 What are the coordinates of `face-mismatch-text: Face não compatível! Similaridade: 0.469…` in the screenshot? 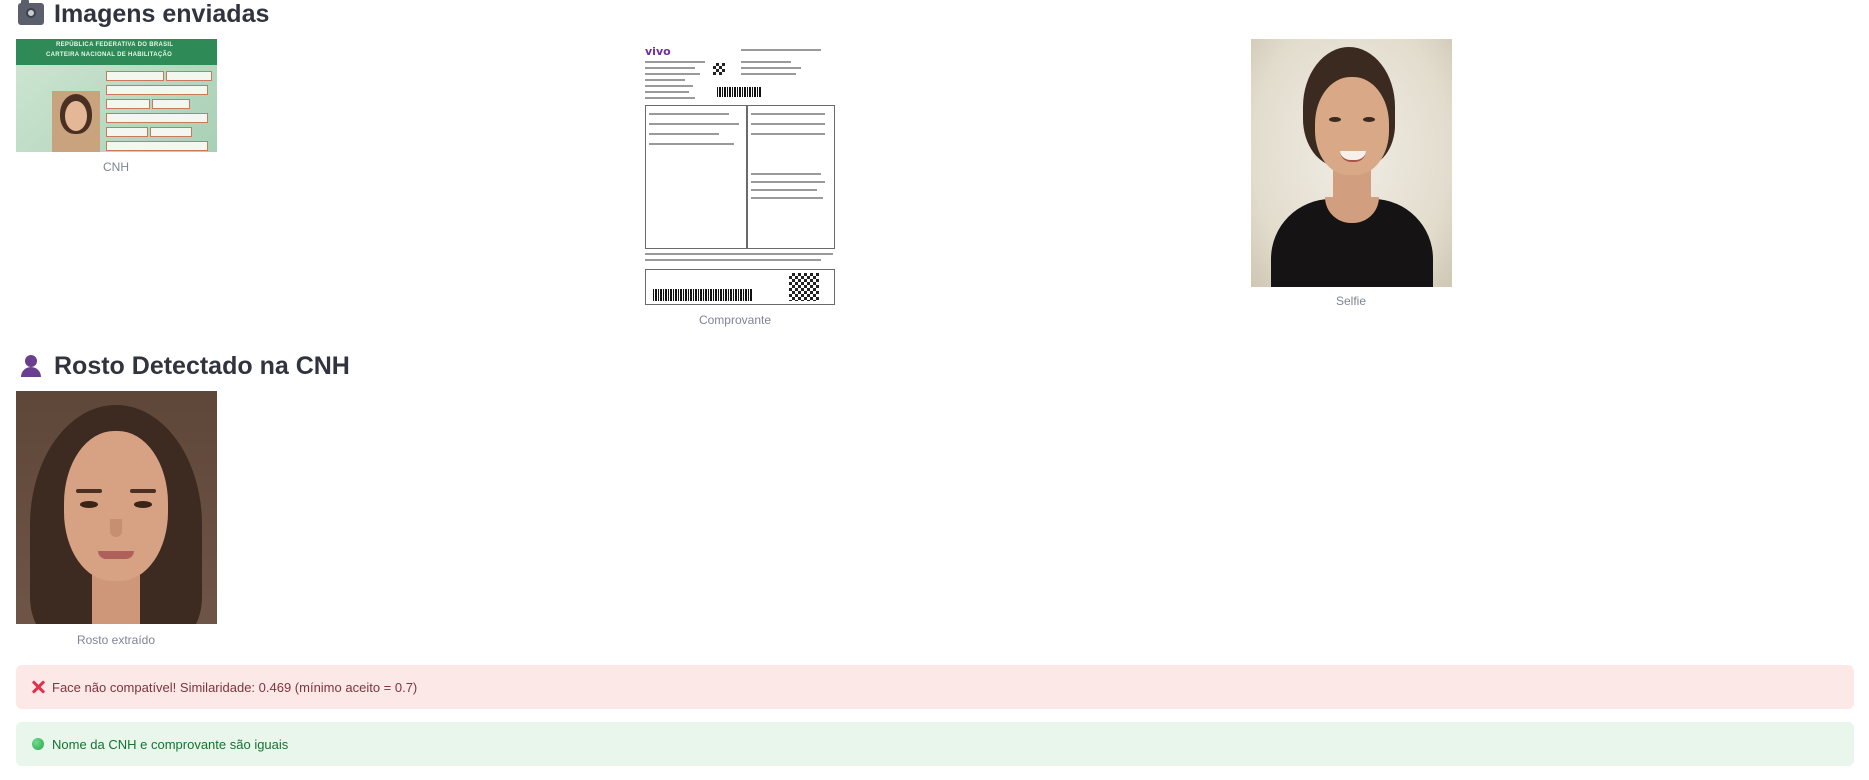 It's located at (235, 687).